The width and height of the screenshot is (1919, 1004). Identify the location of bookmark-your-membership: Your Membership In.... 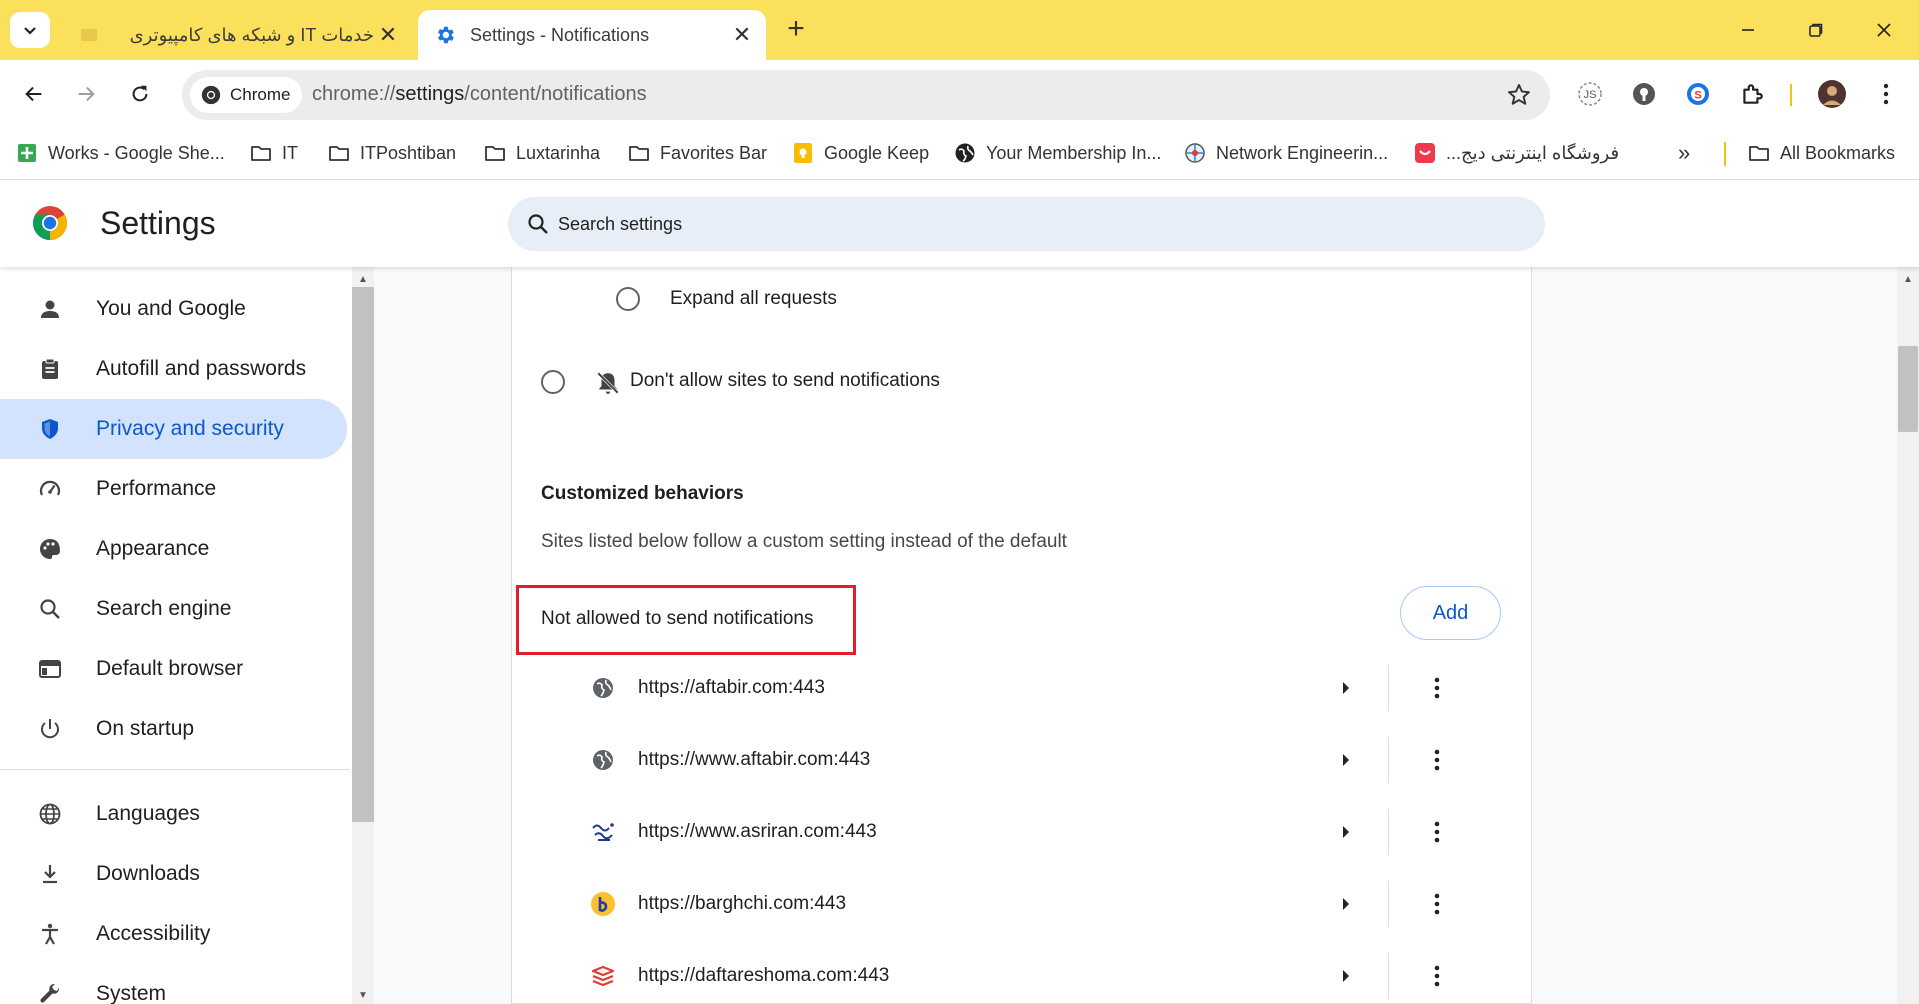
(1057, 153).